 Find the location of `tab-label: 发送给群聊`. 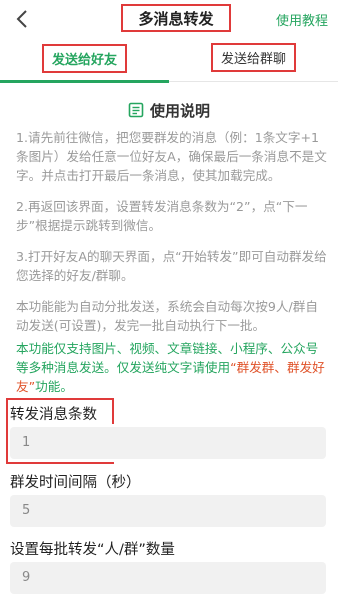

tab-label: 发送给群聊 is located at coordinates (253, 59).